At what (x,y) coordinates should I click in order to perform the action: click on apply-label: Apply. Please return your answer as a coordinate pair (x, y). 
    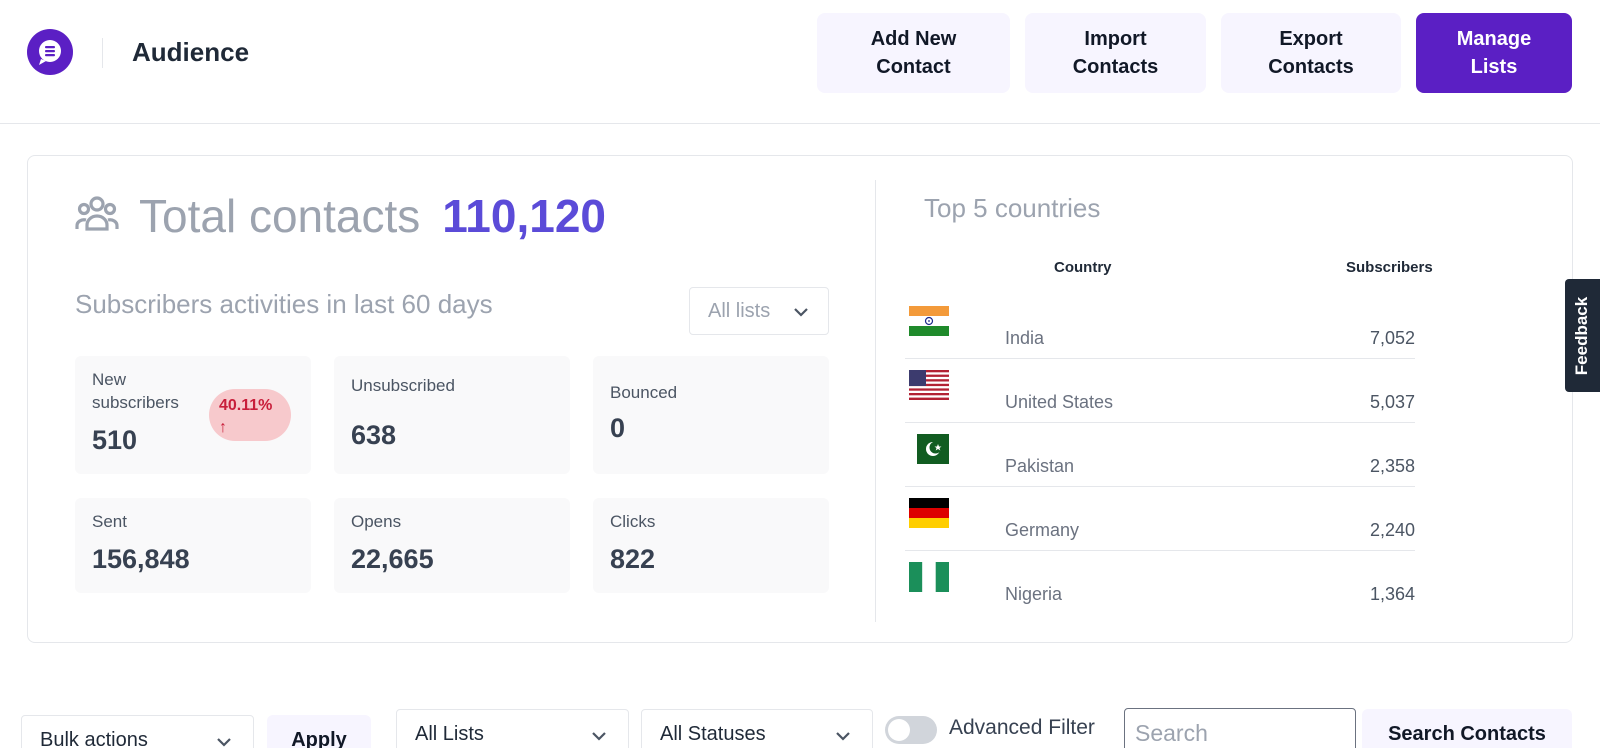
    Looking at the image, I should click on (319, 738).